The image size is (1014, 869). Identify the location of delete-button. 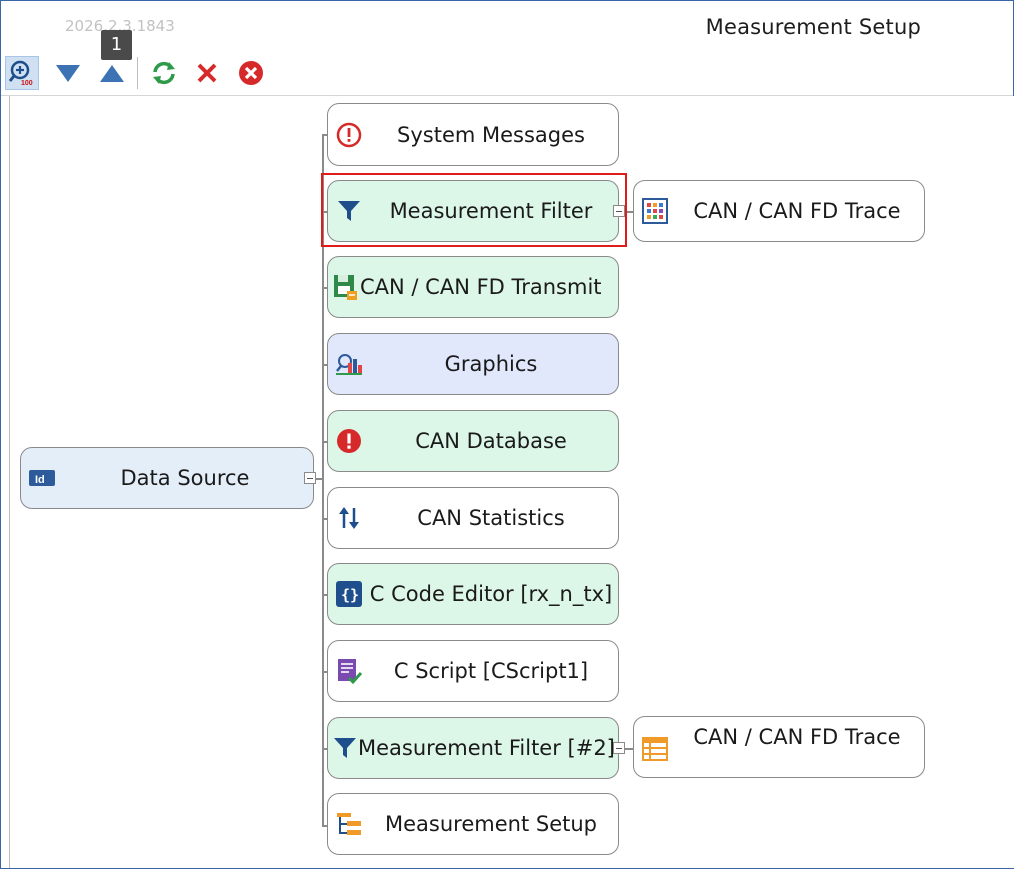
(207, 73).